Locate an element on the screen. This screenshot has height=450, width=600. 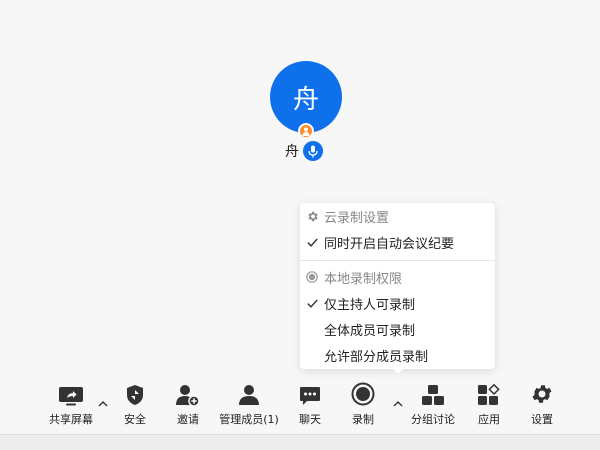
window-bottom-bar is located at coordinates (300, 442).